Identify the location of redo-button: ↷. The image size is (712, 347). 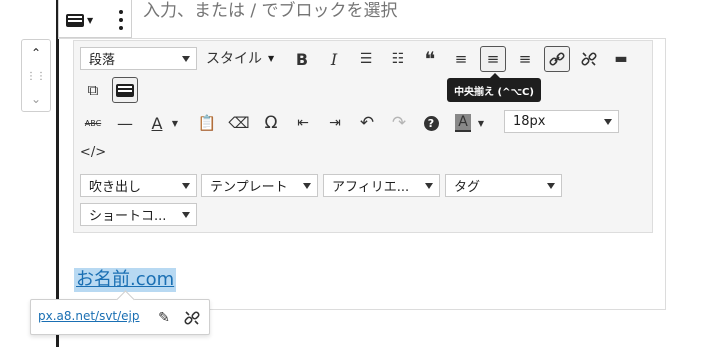
(399, 123).